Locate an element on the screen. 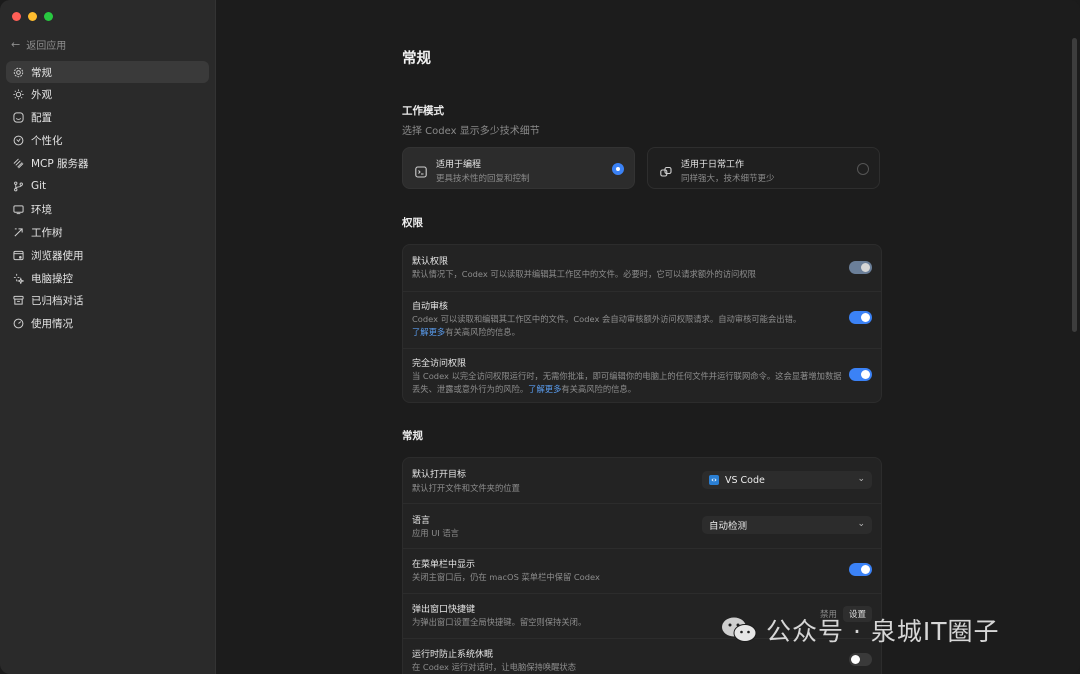  page-title: 常规 is located at coordinates (416, 59).